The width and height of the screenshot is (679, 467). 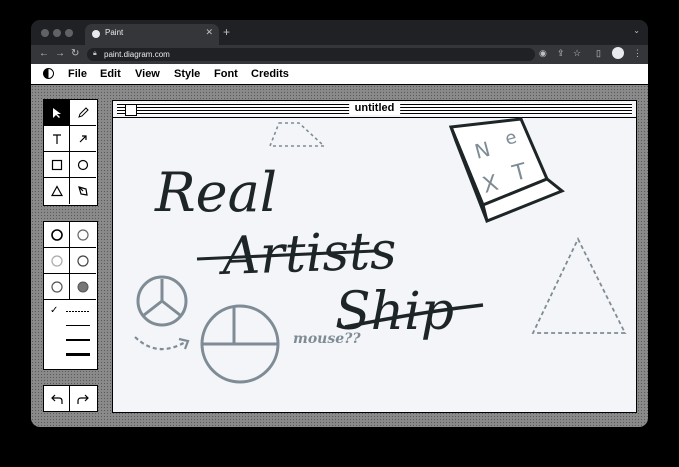 I want to click on avatar, so click(x=618, y=53).